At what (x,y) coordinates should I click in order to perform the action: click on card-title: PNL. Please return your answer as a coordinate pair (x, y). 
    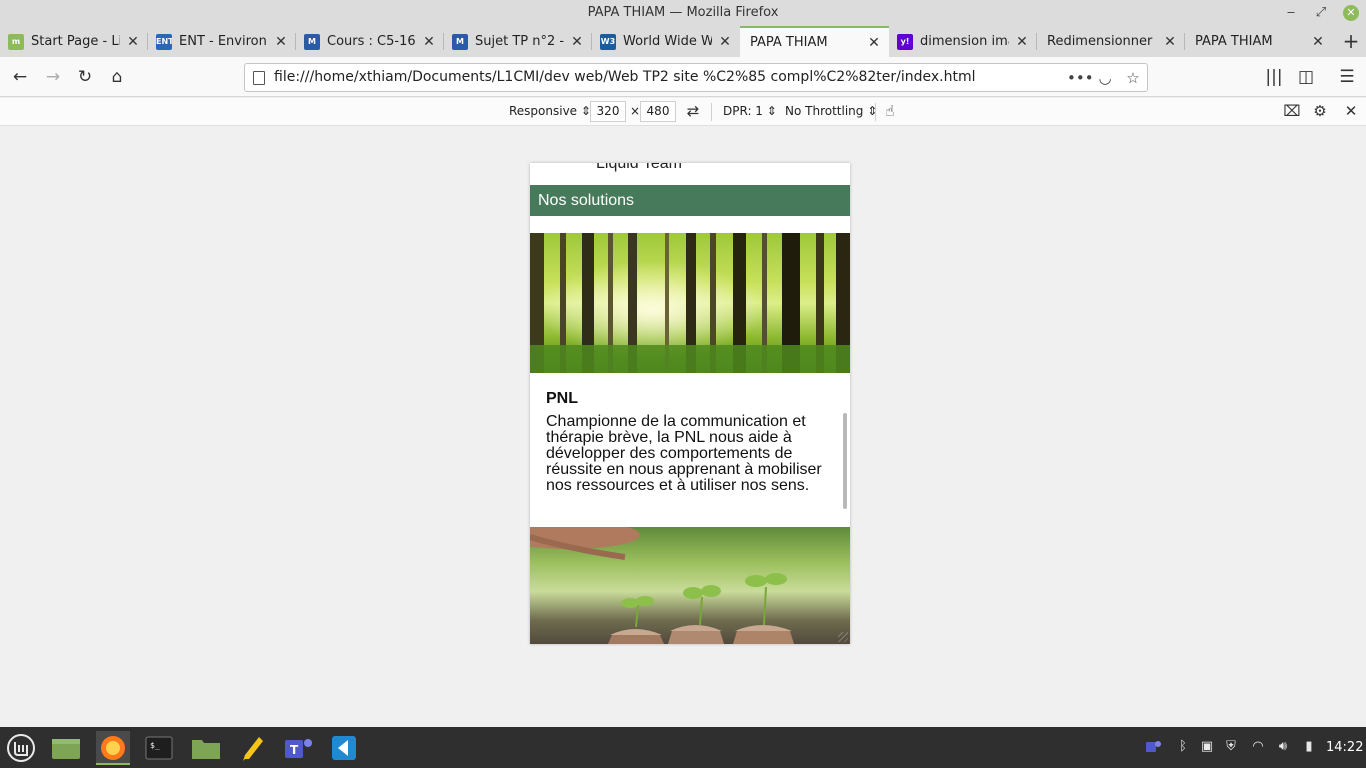
    Looking at the image, I should click on (562, 398).